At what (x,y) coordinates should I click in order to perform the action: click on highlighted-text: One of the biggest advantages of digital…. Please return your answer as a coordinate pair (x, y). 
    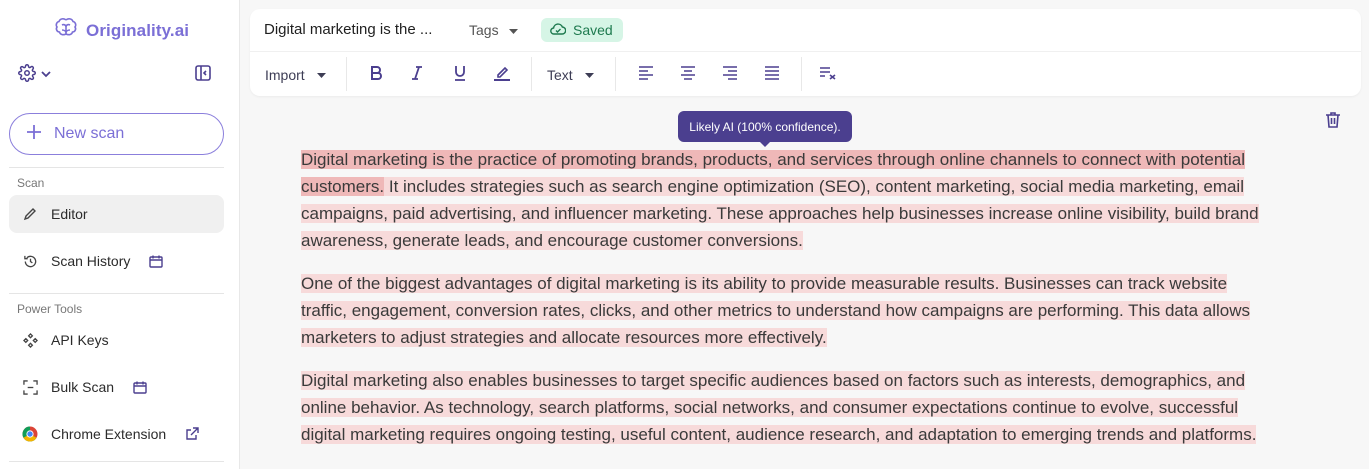
    Looking at the image, I should click on (776, 310).